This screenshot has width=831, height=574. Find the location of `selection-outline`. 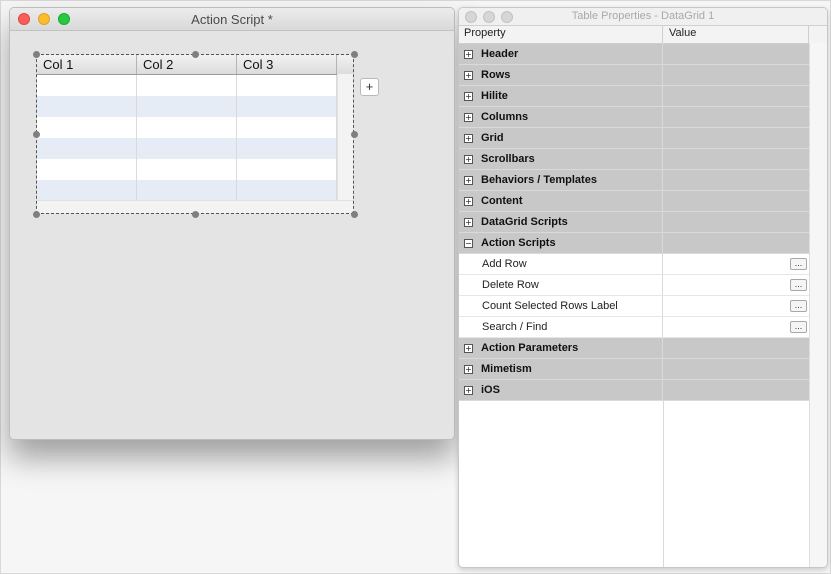

selection-outline is located at coordinates (195, 134).